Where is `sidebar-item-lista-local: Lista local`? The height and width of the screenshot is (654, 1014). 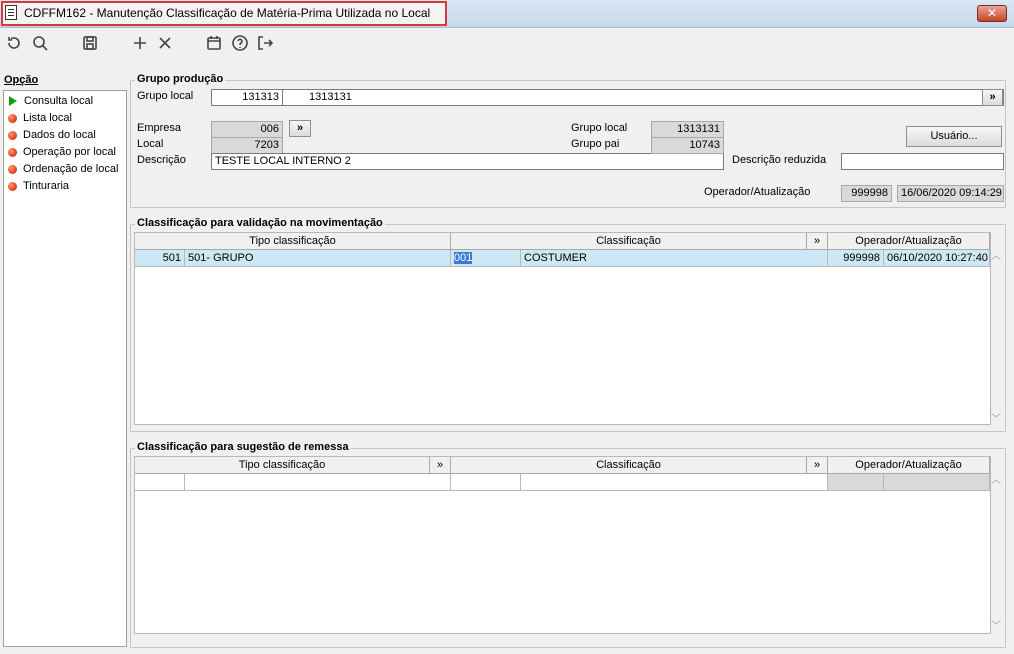
sidebar-item-lista-local: Lista local is located at coordinates (40, 118).